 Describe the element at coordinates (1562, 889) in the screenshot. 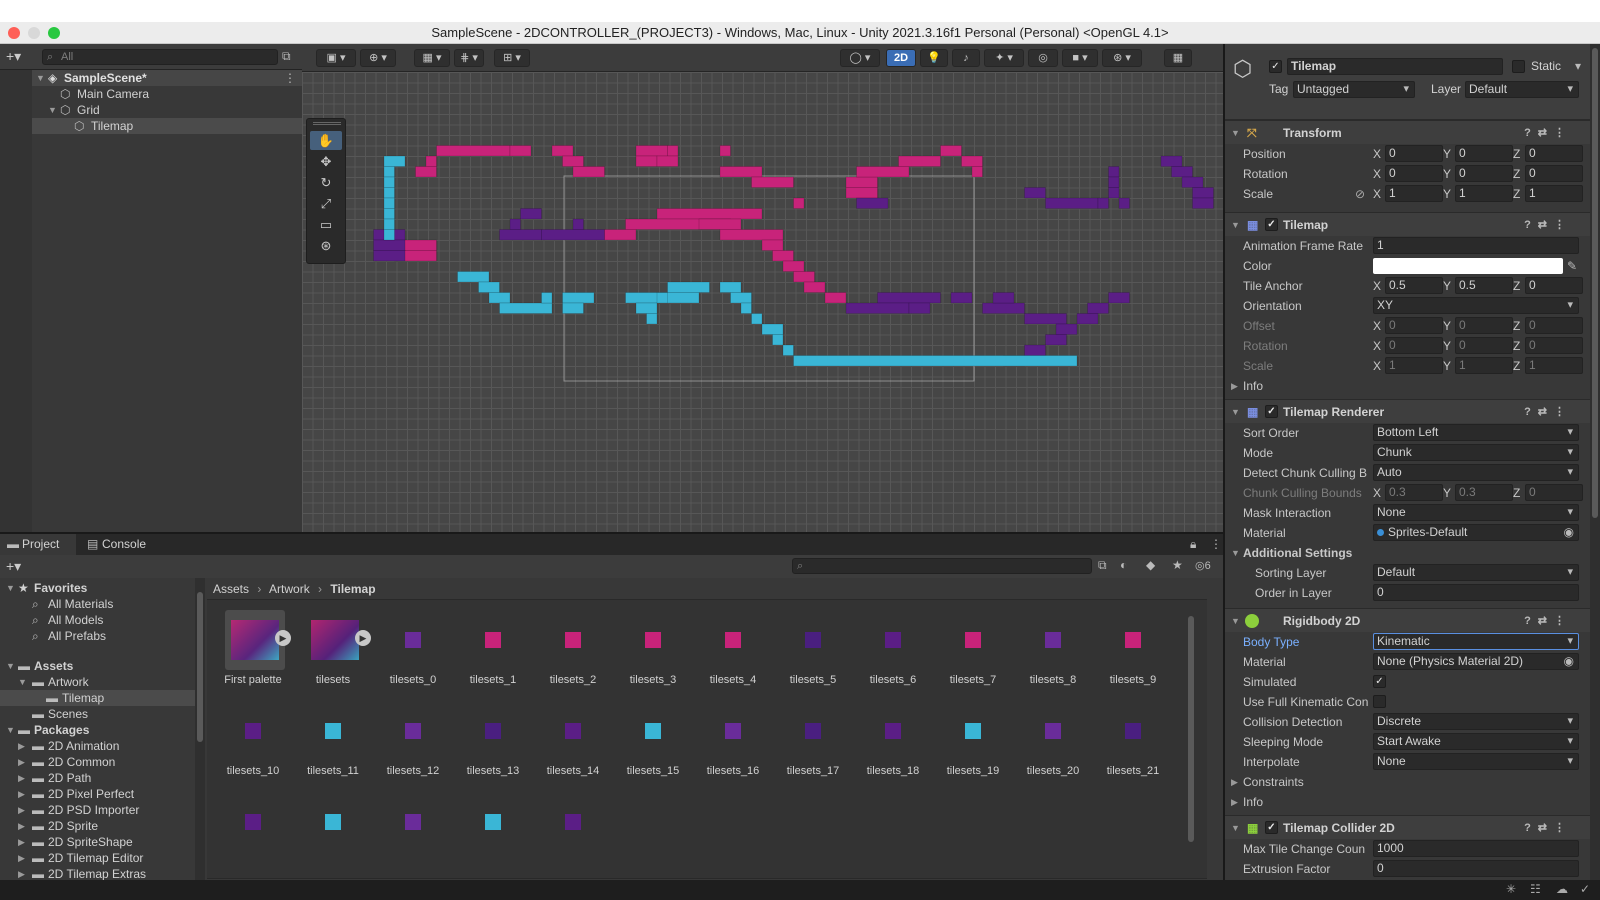

I see `cloud-icon: ☁` at that location.